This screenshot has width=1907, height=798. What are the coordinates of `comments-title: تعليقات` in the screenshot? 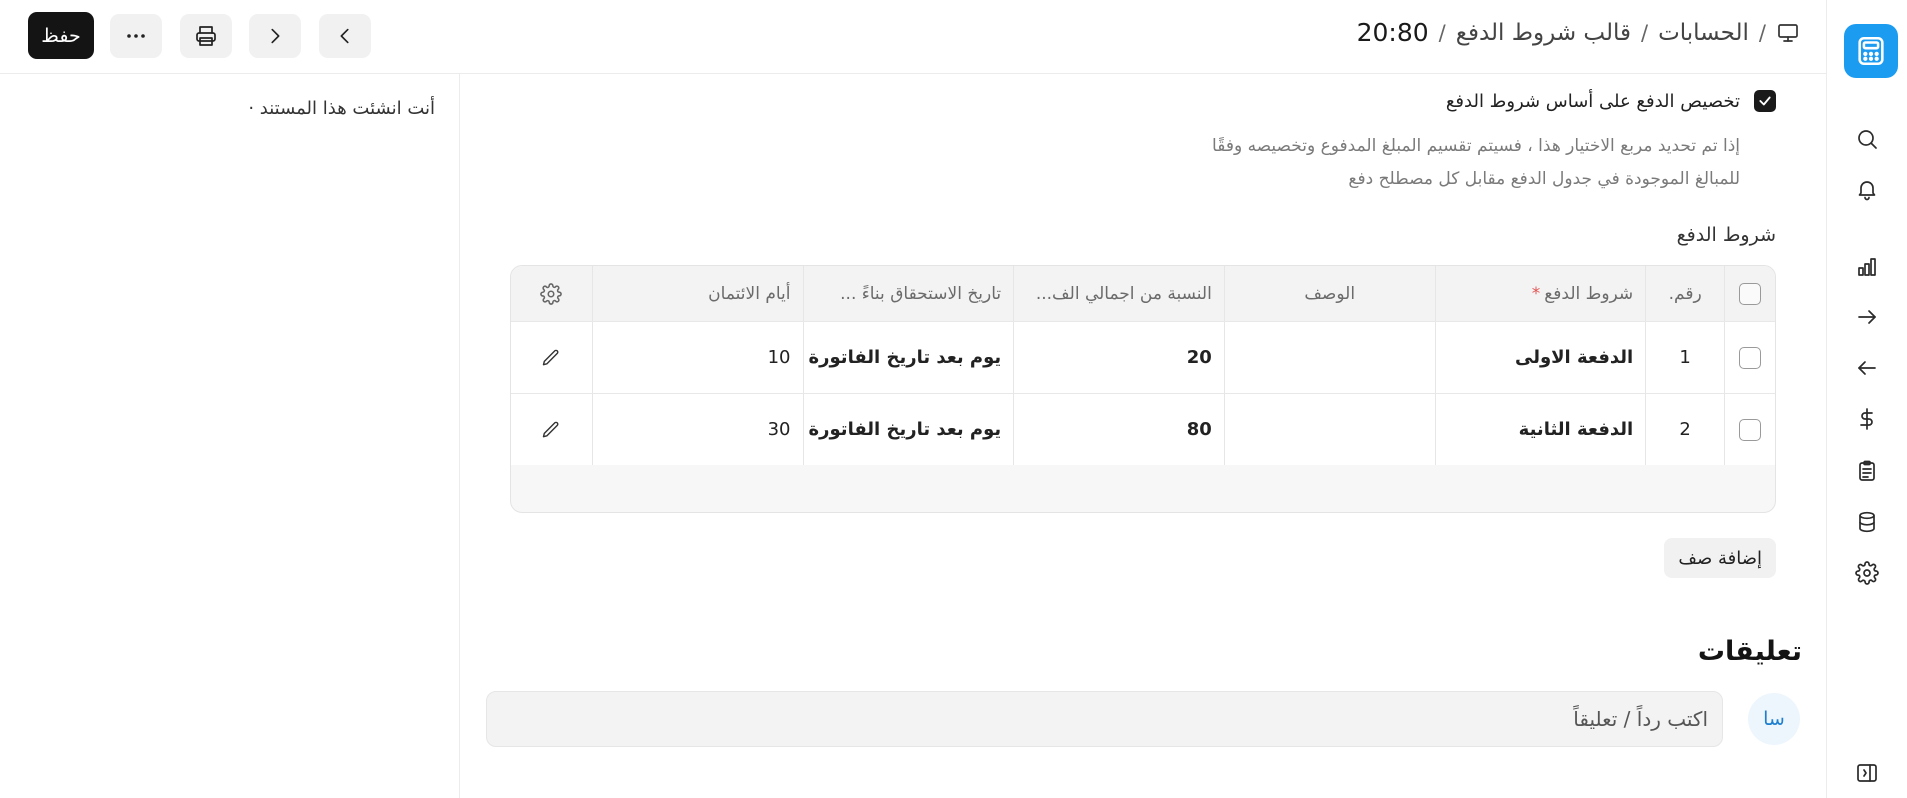 It's located at (1749, 651).